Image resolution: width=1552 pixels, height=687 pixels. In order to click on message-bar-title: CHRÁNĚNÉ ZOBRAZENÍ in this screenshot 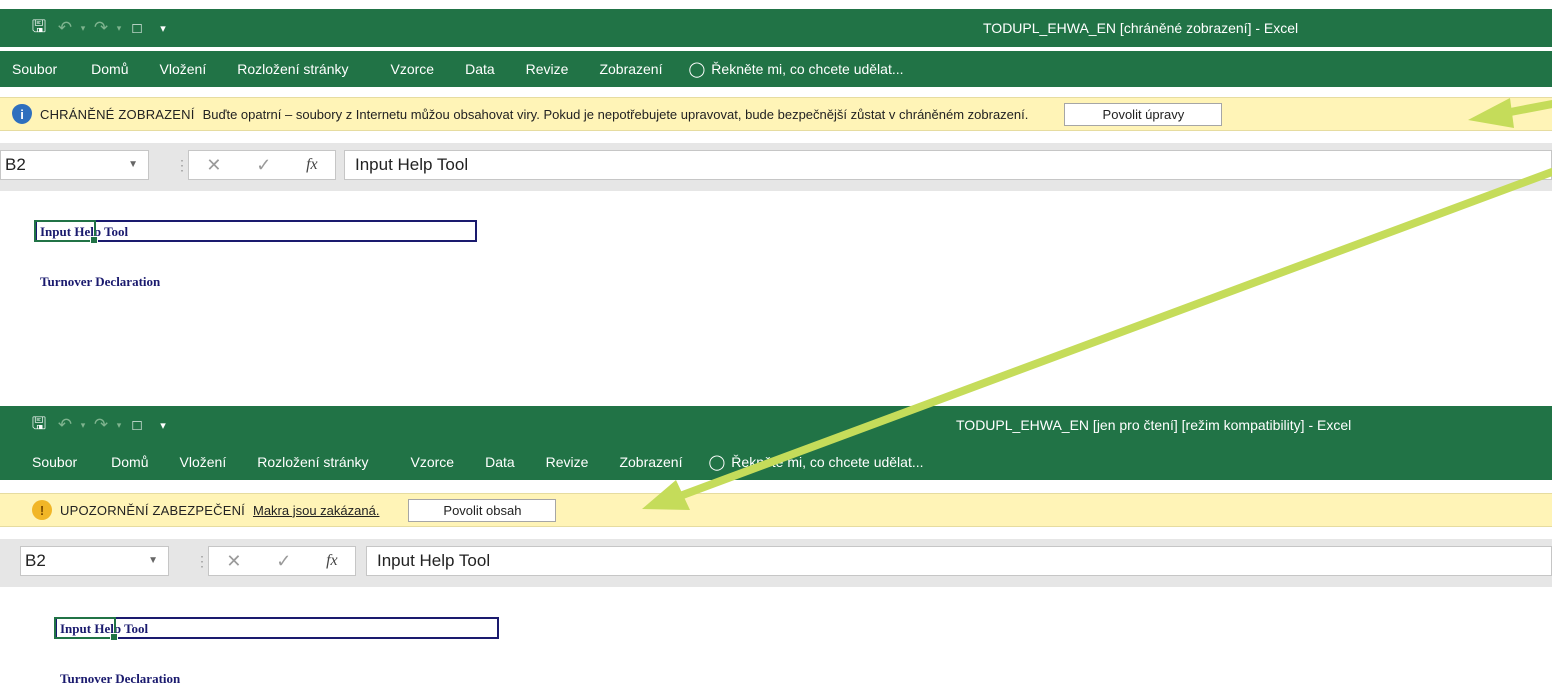, I will do `click(117, 114)`.